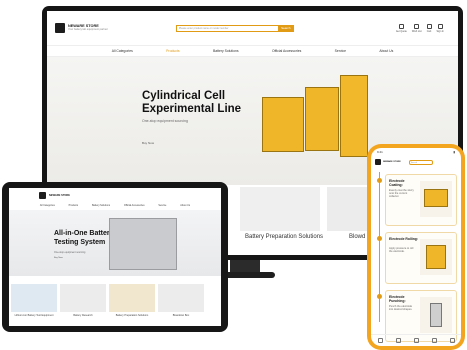 The image size is (467, 350). I want to click on punching-machine-image, so click(436, 315).